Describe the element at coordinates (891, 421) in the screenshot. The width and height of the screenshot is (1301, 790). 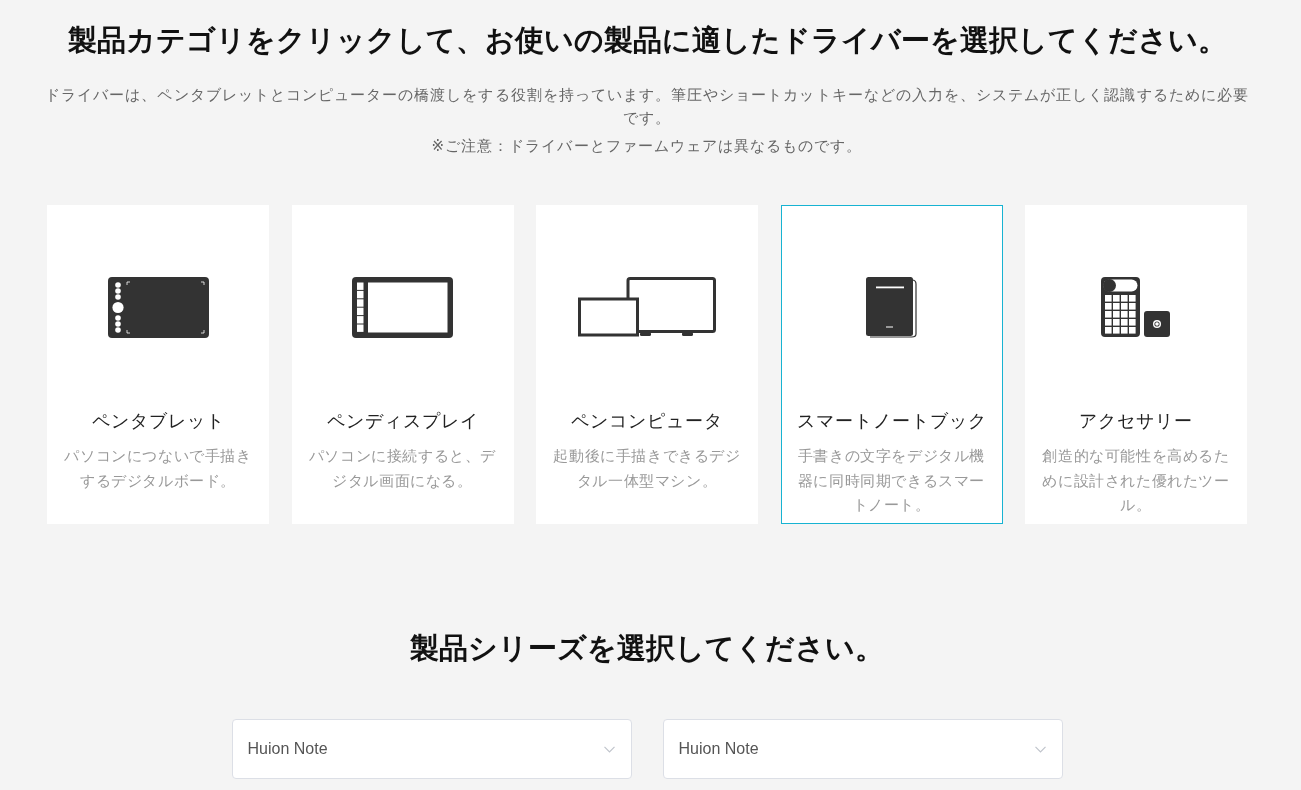
I see `category-title: スマートノートブック` at that location.